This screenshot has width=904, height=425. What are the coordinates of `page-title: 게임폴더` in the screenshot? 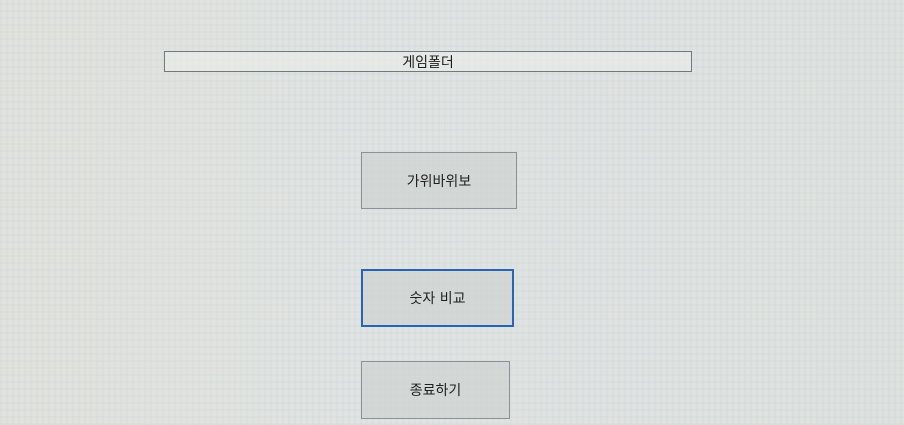 It's located at (428, 61).